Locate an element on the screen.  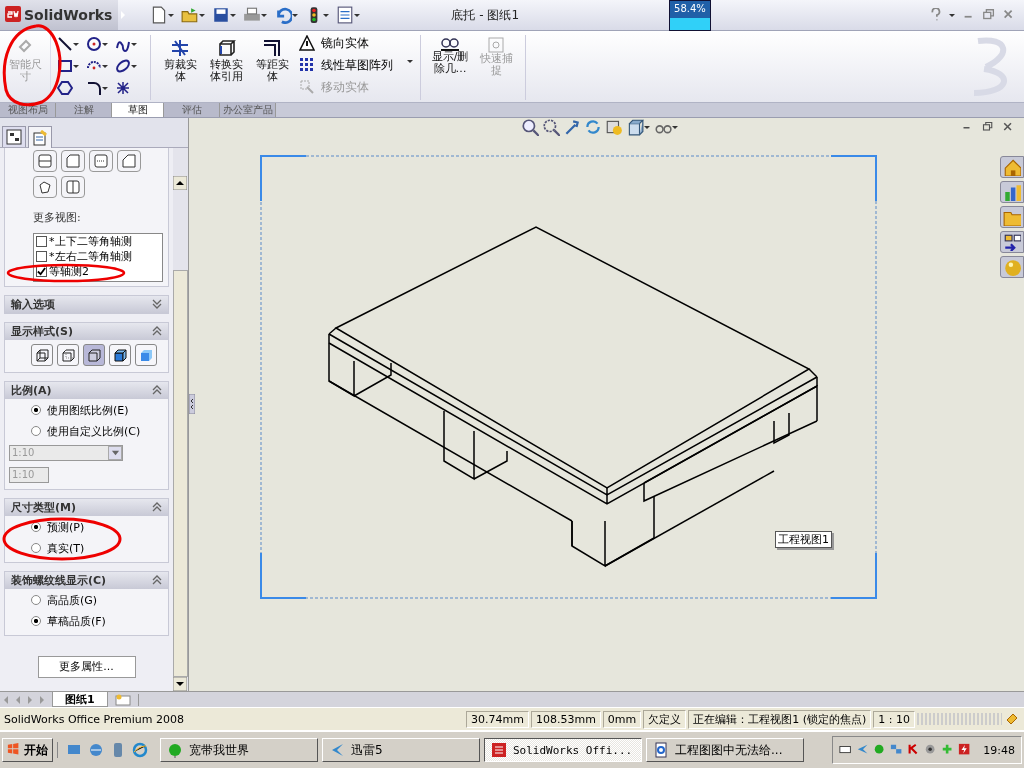
taskbar-button: 迅雷5 is located at coordinates (401, 750).